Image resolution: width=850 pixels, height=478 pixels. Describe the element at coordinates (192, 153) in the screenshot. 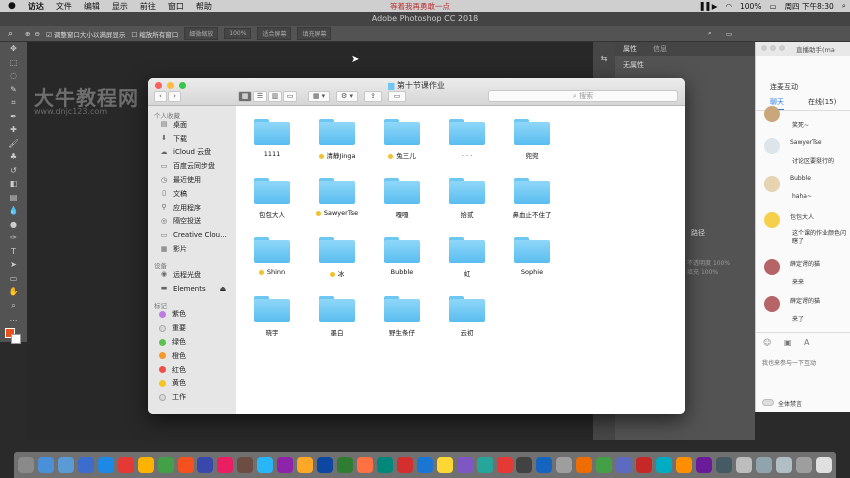

I see `sidebar-item-icloud: ☁ iCloud 云盘` at that location.